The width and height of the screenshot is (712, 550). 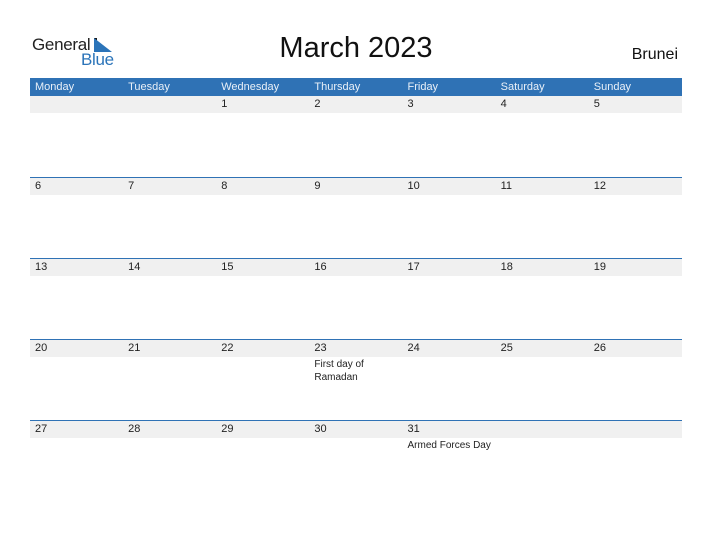 What do you see at coordinates (55, 87) in the screenshot?
I see `weekday-monday: Monday` at bounding box center [55, 87].